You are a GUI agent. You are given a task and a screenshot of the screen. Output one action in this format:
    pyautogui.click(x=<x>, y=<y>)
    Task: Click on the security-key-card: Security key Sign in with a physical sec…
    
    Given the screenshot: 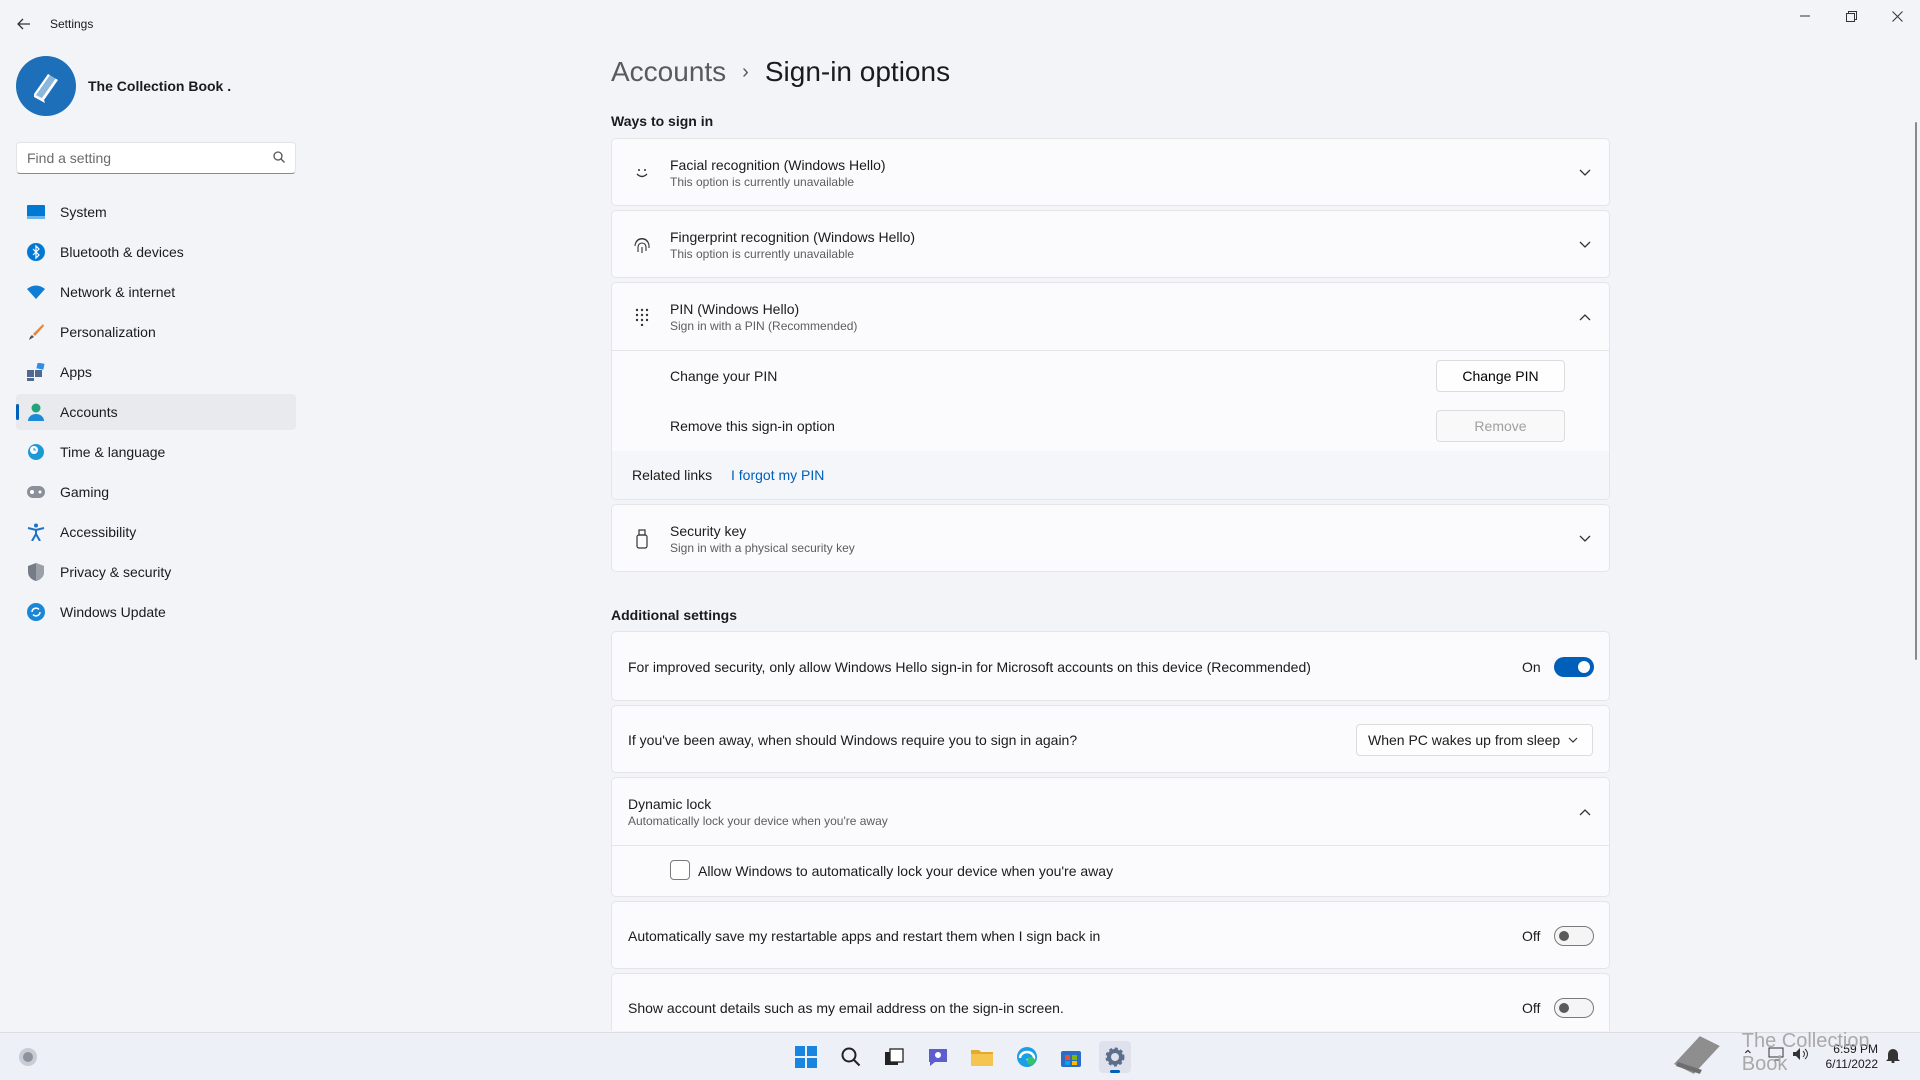 What is the action you would take?
    pyautogui.click(x=1110, y=538)
    